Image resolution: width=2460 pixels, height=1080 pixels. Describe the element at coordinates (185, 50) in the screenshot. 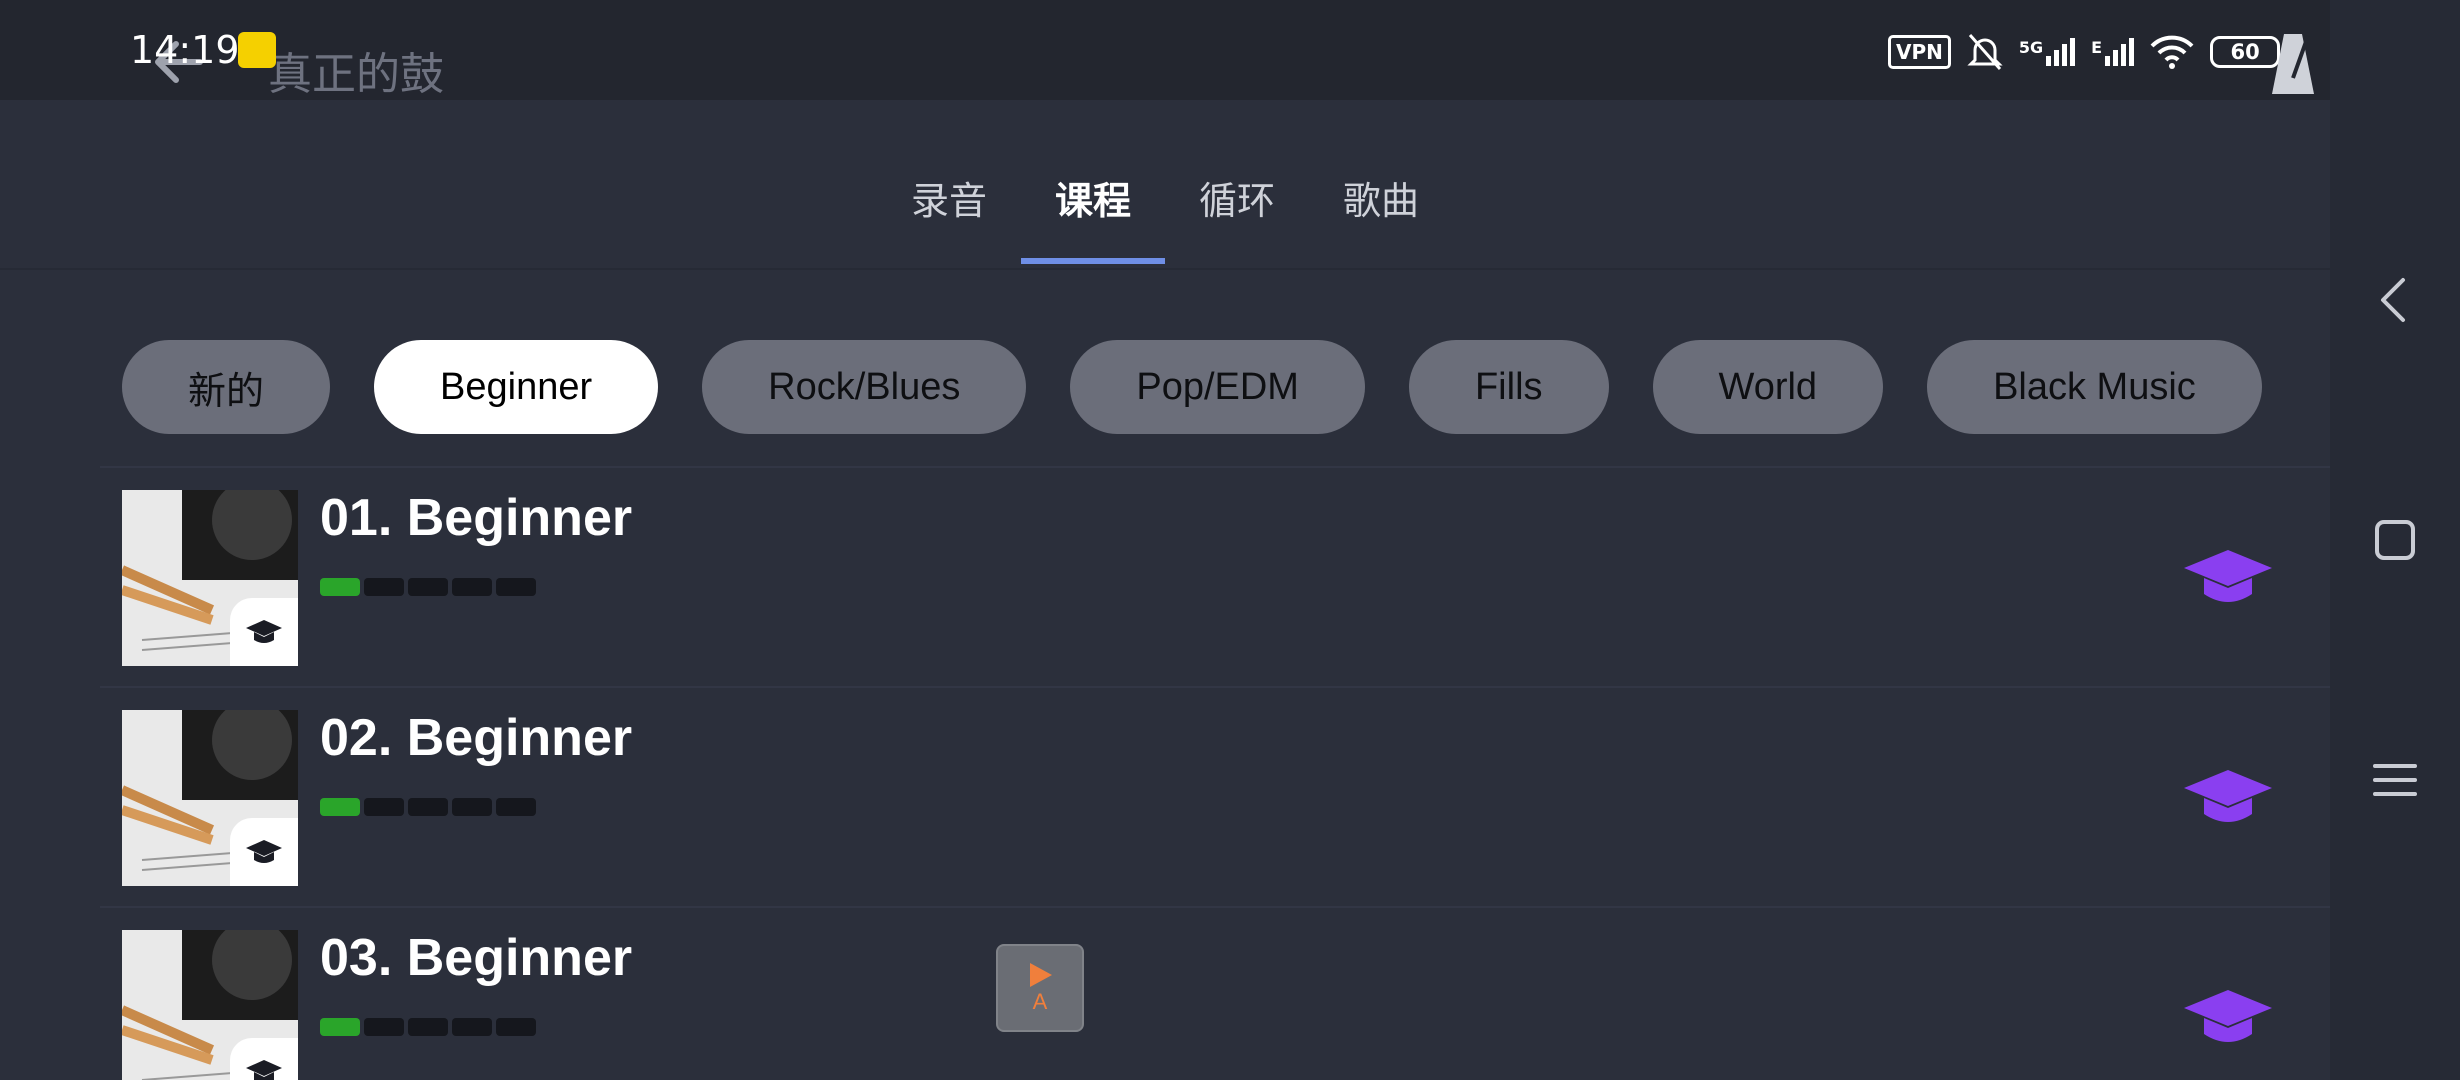

I see `status-time: 14:19` at that location.